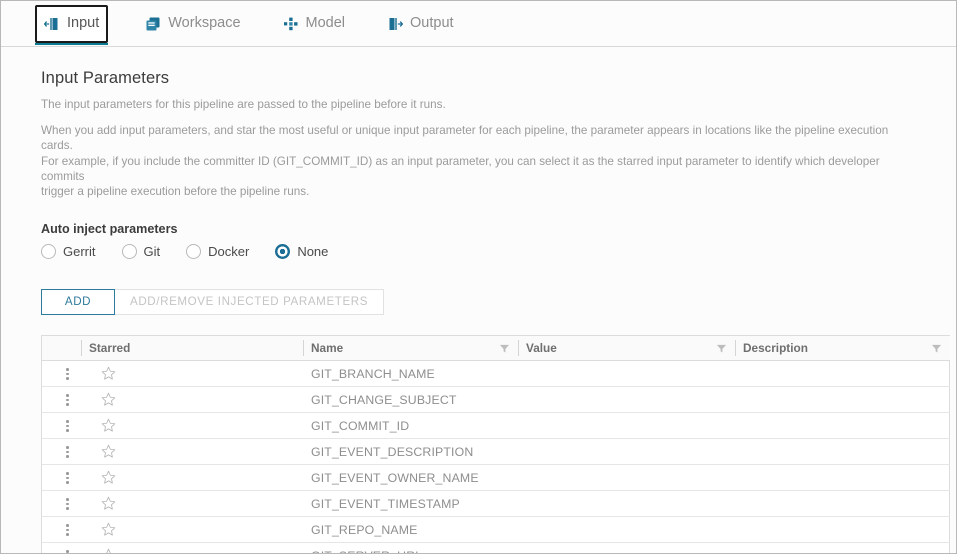  Describe the element at coordinates (325, 23) in the screenshot. I see `tab-model-label: Model` at that location.